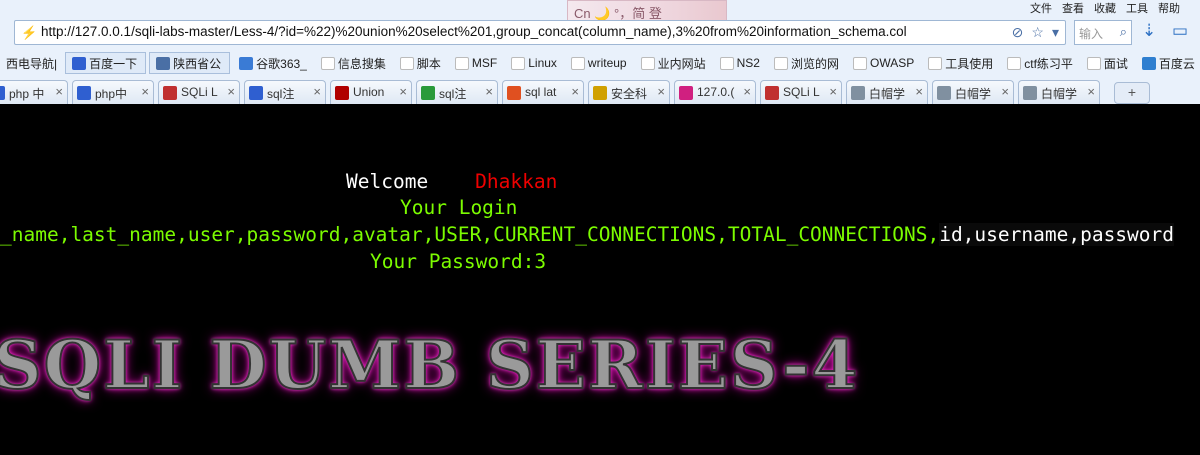 The image size is (1200, 455). I want to click on address-actions: ⊘ ☆ ▾, so click(1035, 32).